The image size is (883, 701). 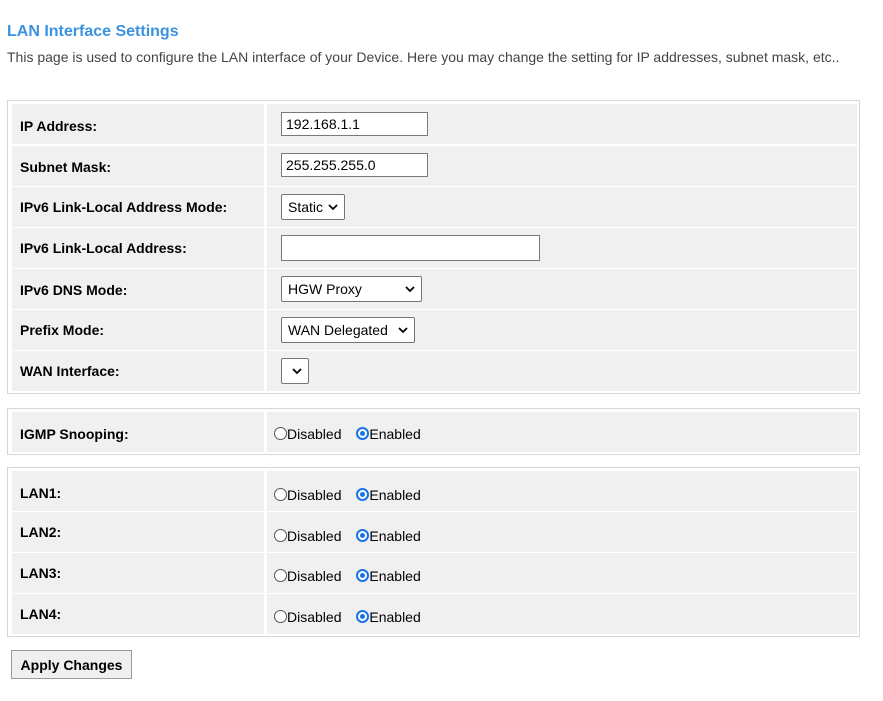 What do you see at coordinates (74, 434) in the screenshot?
I see `igmp-snooping-label: IGMP Snooping:` at bounding box center [74, 434].